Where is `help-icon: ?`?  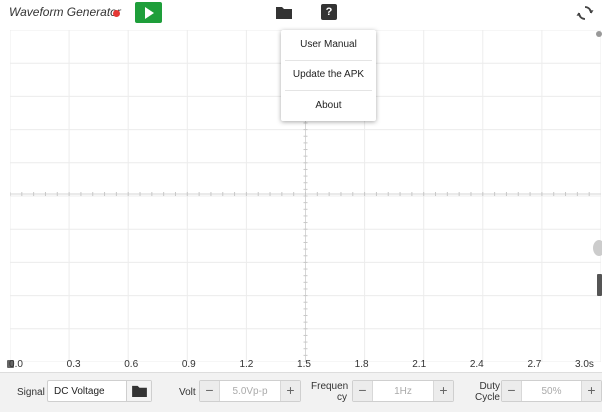 help-icon: ? is located at coordinates (329, 12).